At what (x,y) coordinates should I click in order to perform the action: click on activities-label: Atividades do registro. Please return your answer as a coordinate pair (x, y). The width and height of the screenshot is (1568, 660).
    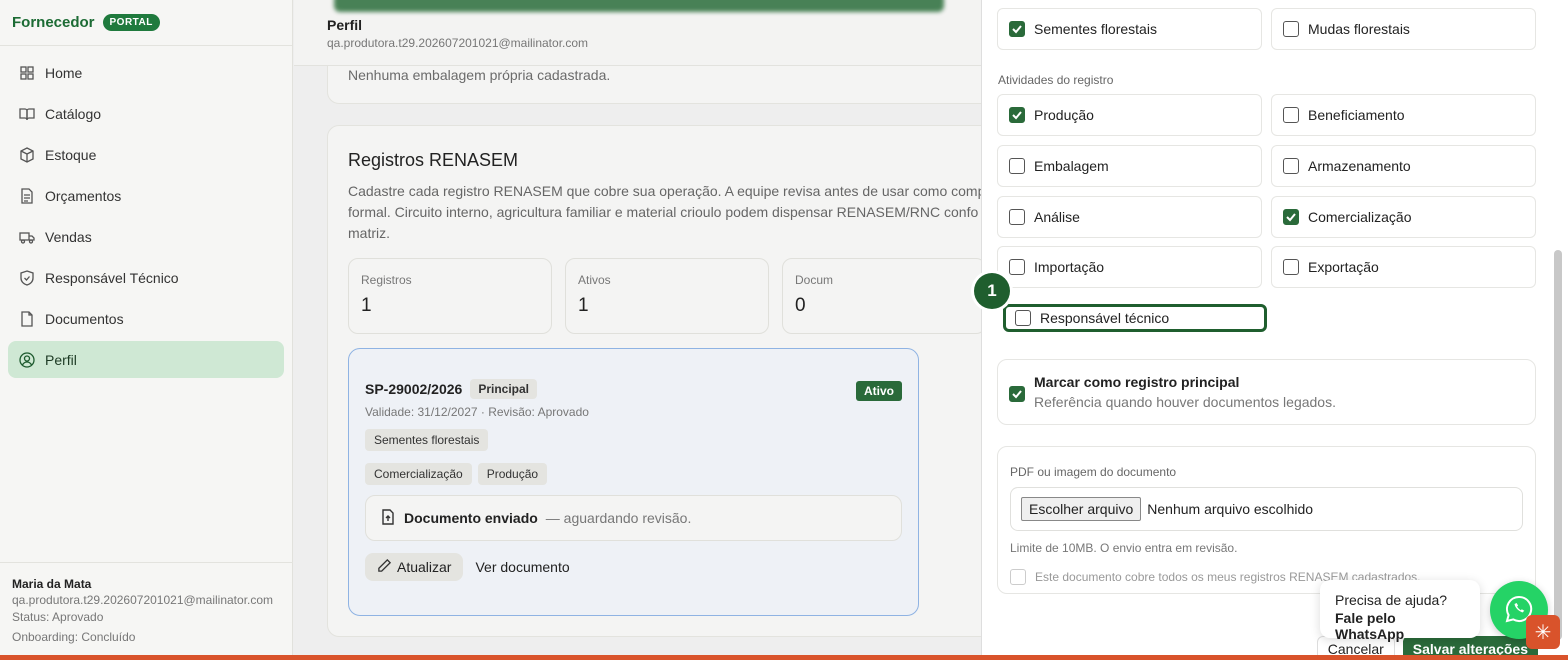
    Looking at the image, I should click on (1056, 80).